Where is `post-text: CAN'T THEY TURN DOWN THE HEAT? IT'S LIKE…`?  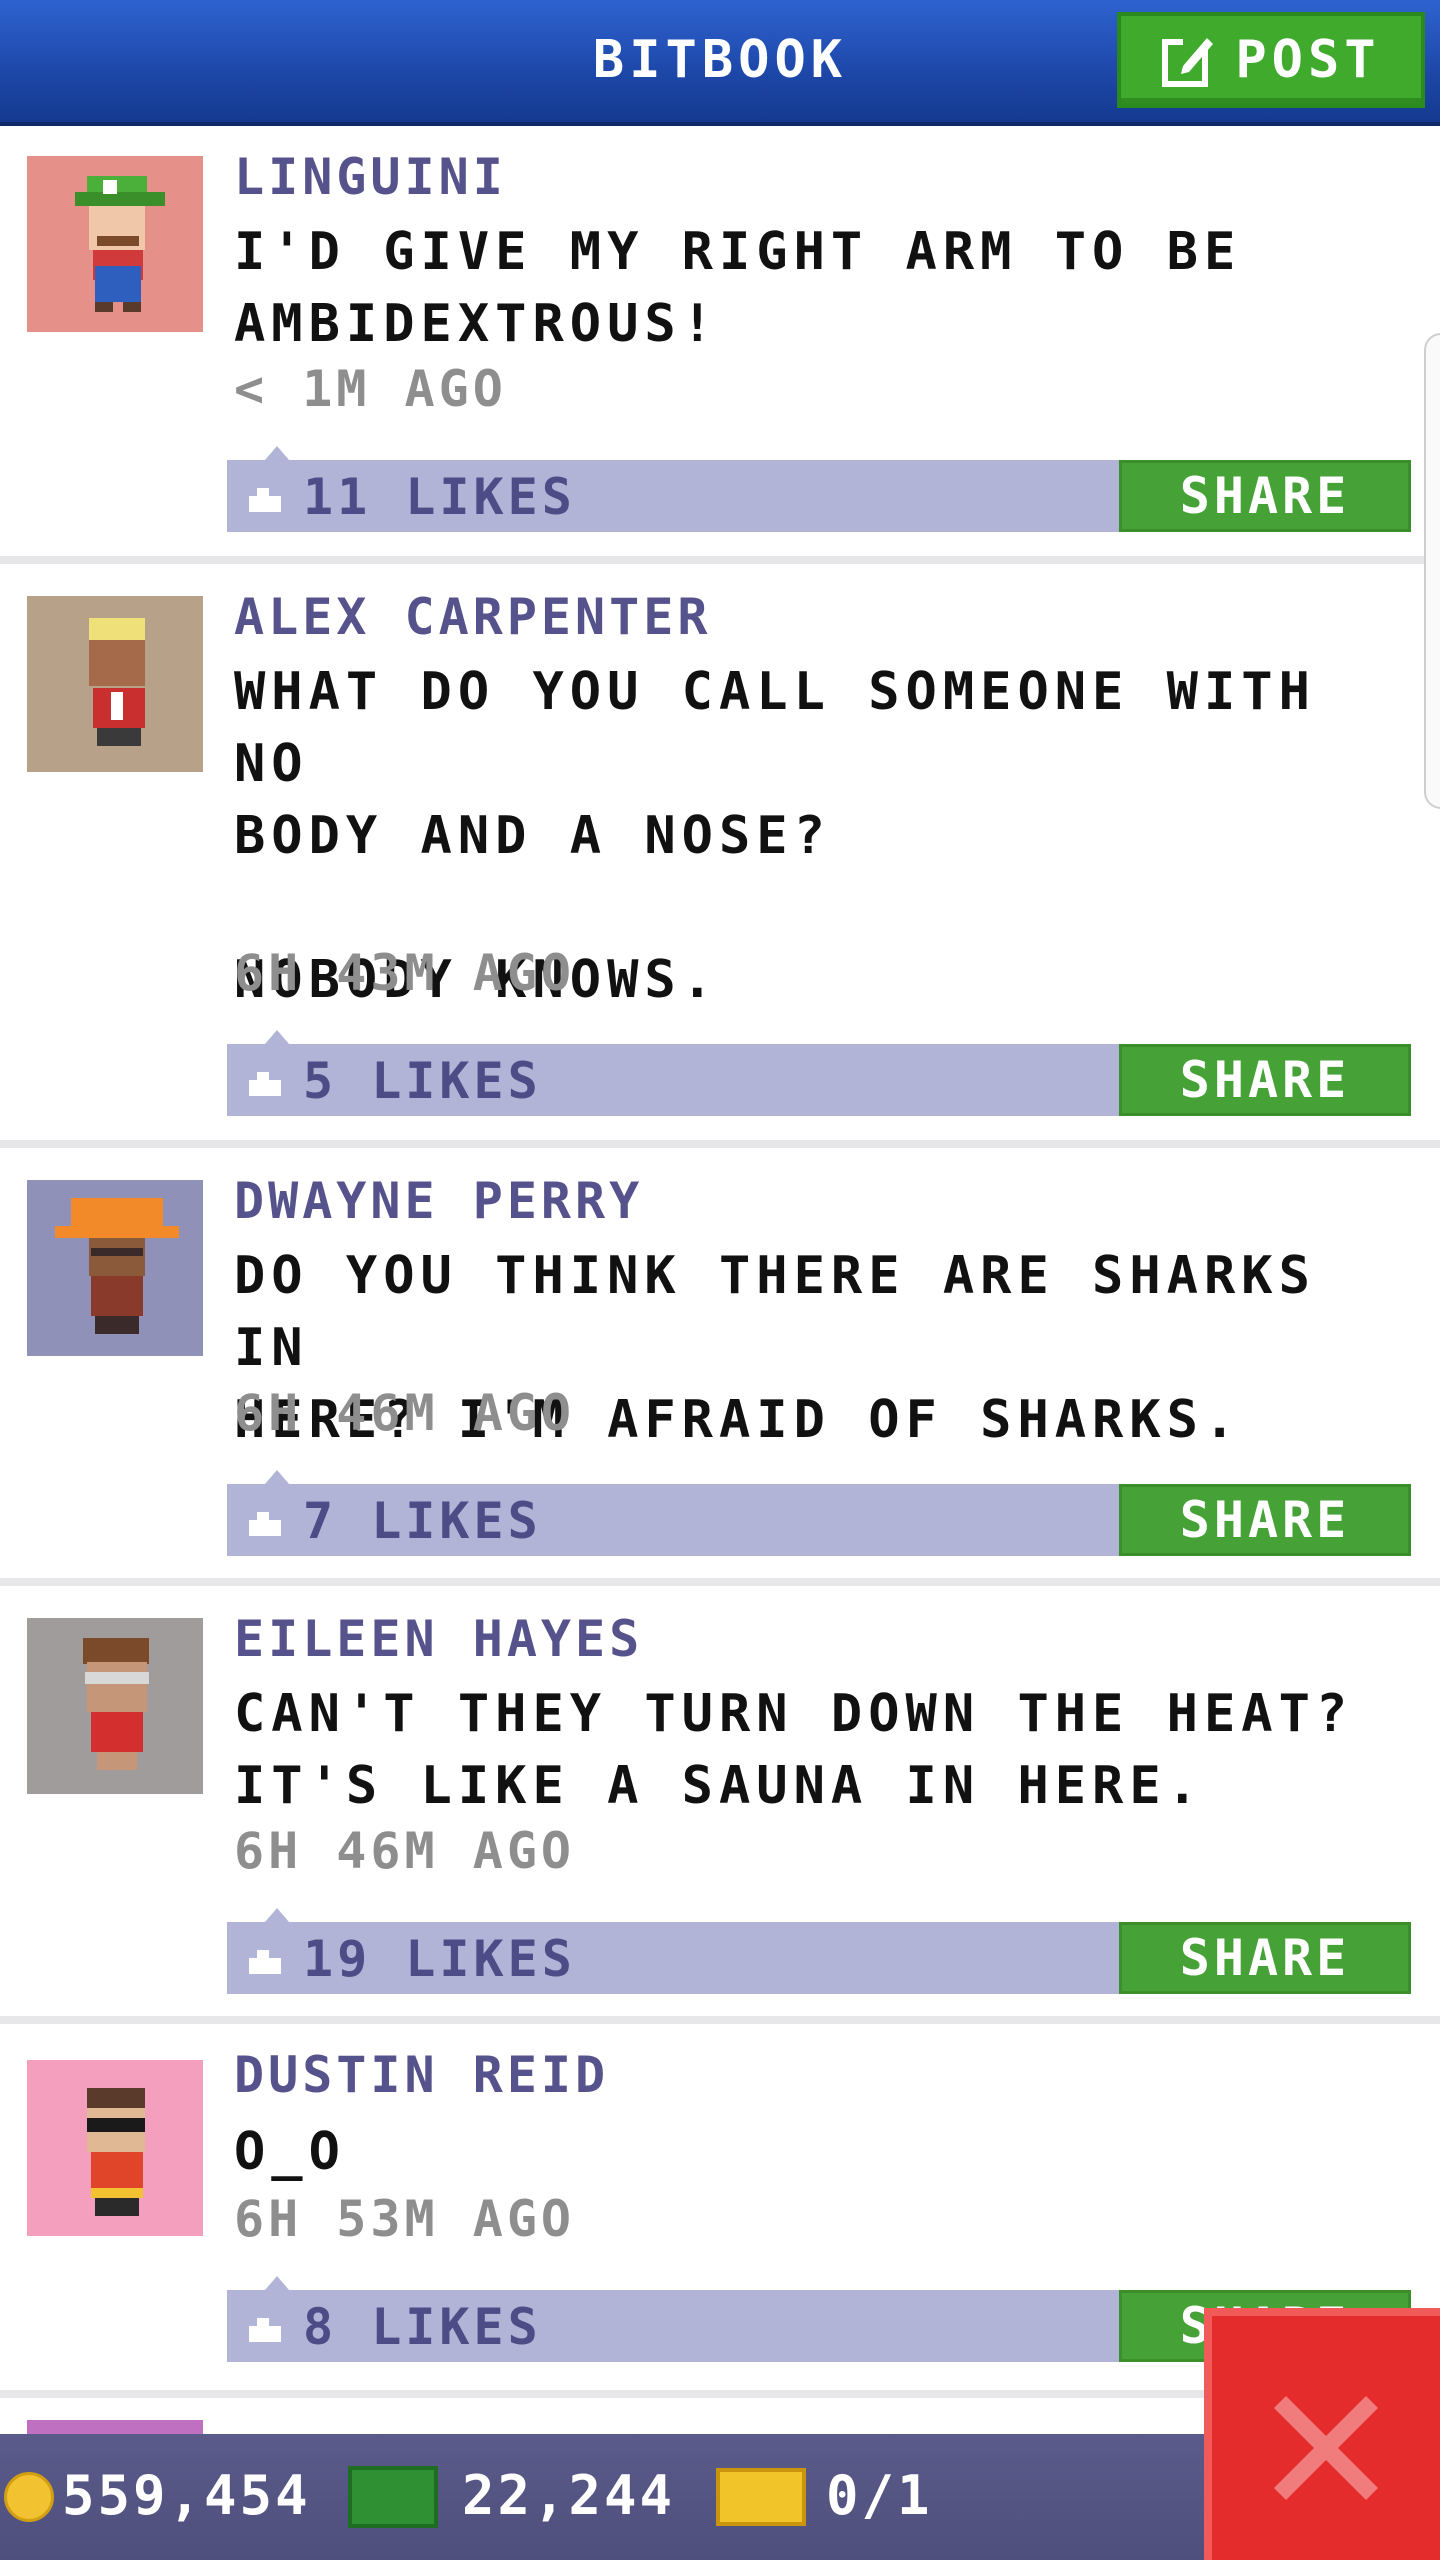 post-text: CAN'T THEY TURN DOWN THE HEAT? IT'S LIKE… is located at coordinates (794, 1750).